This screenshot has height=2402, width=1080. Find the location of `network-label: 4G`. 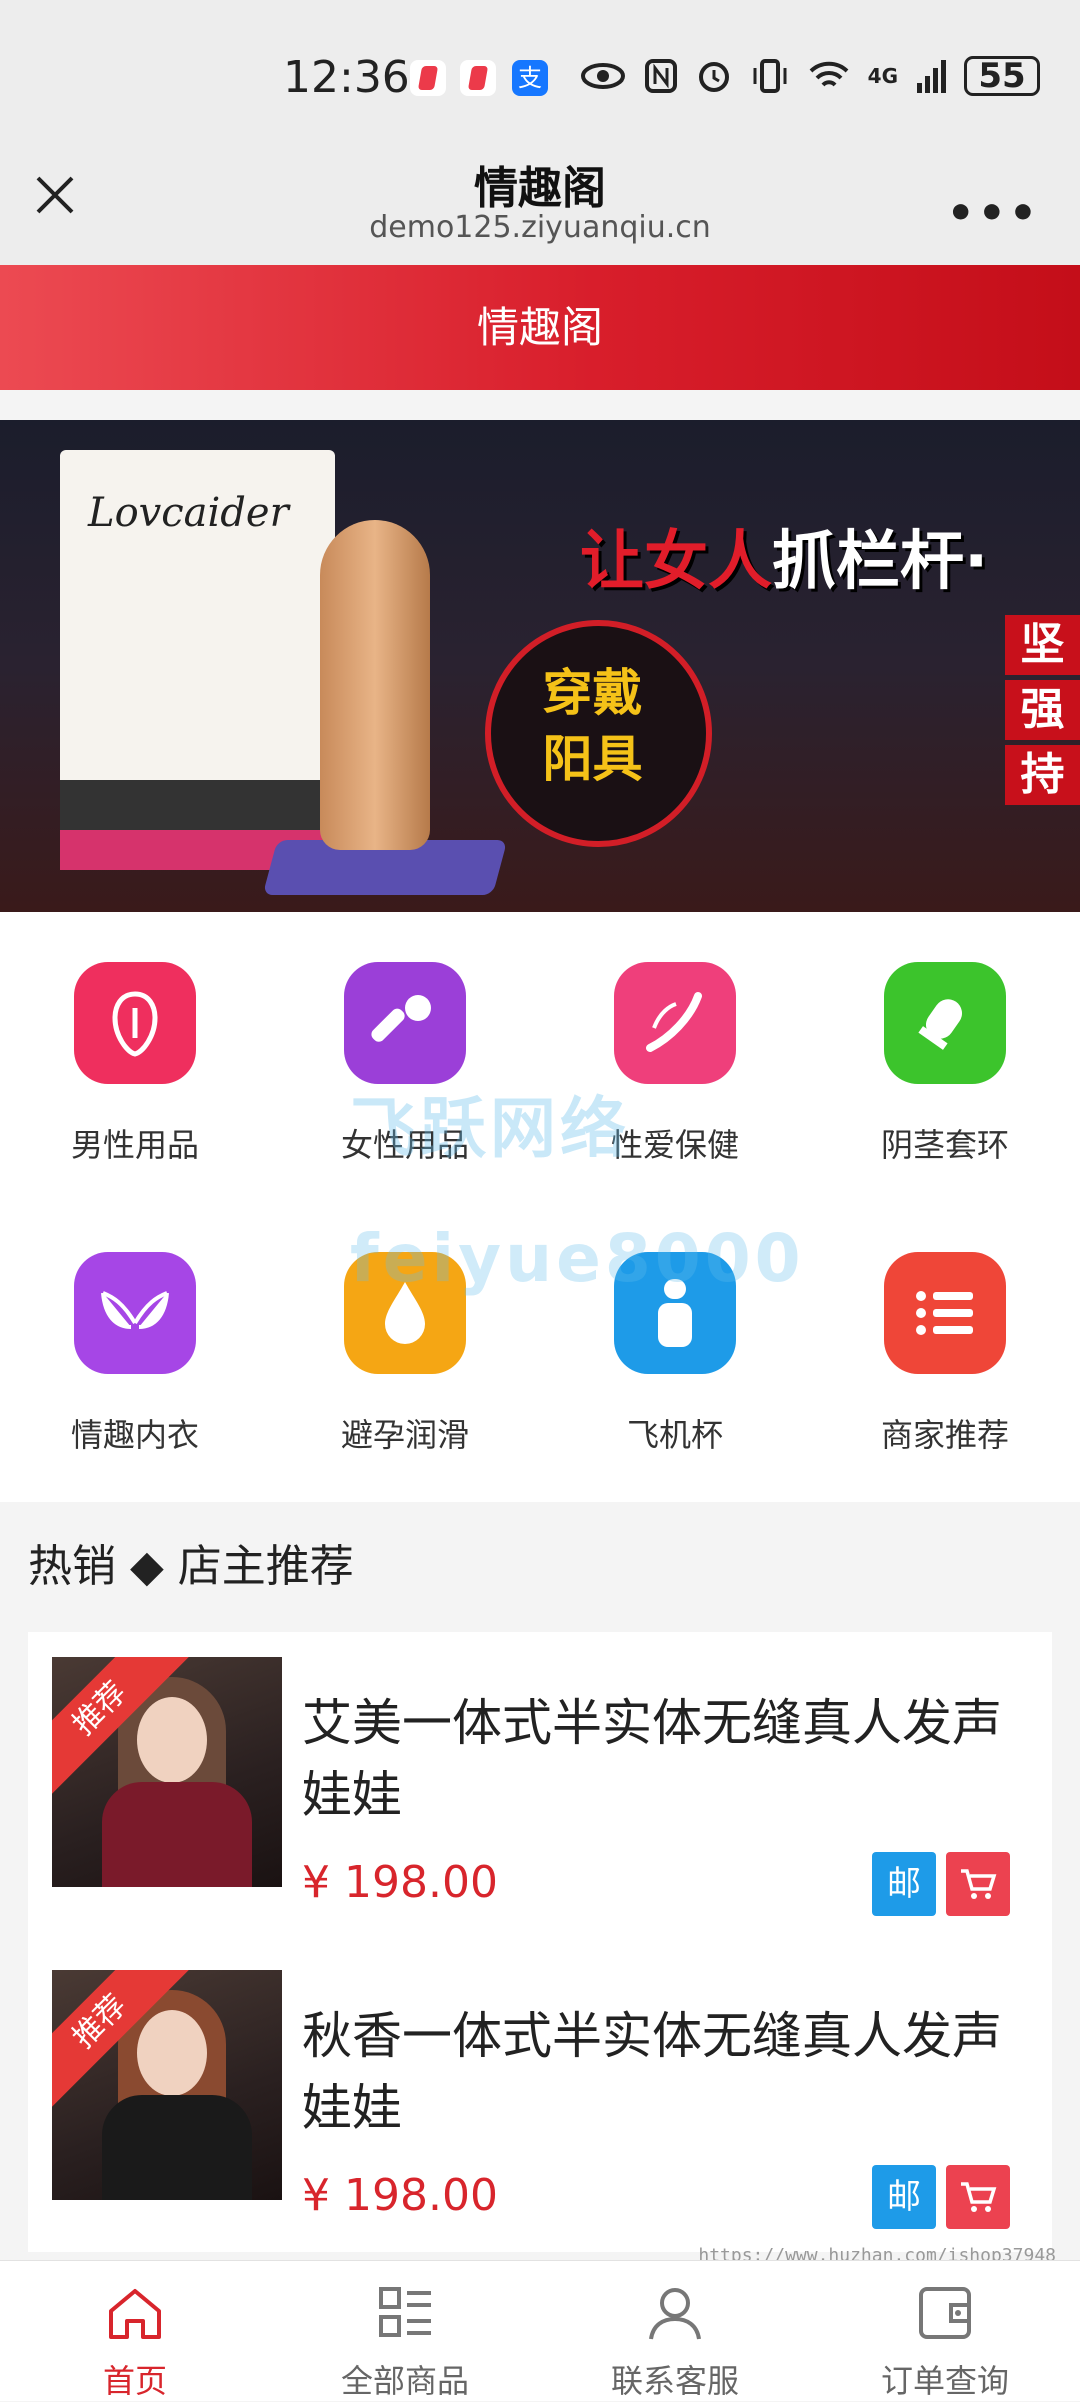

network-label: 4G is located at coordinates (882, 76).